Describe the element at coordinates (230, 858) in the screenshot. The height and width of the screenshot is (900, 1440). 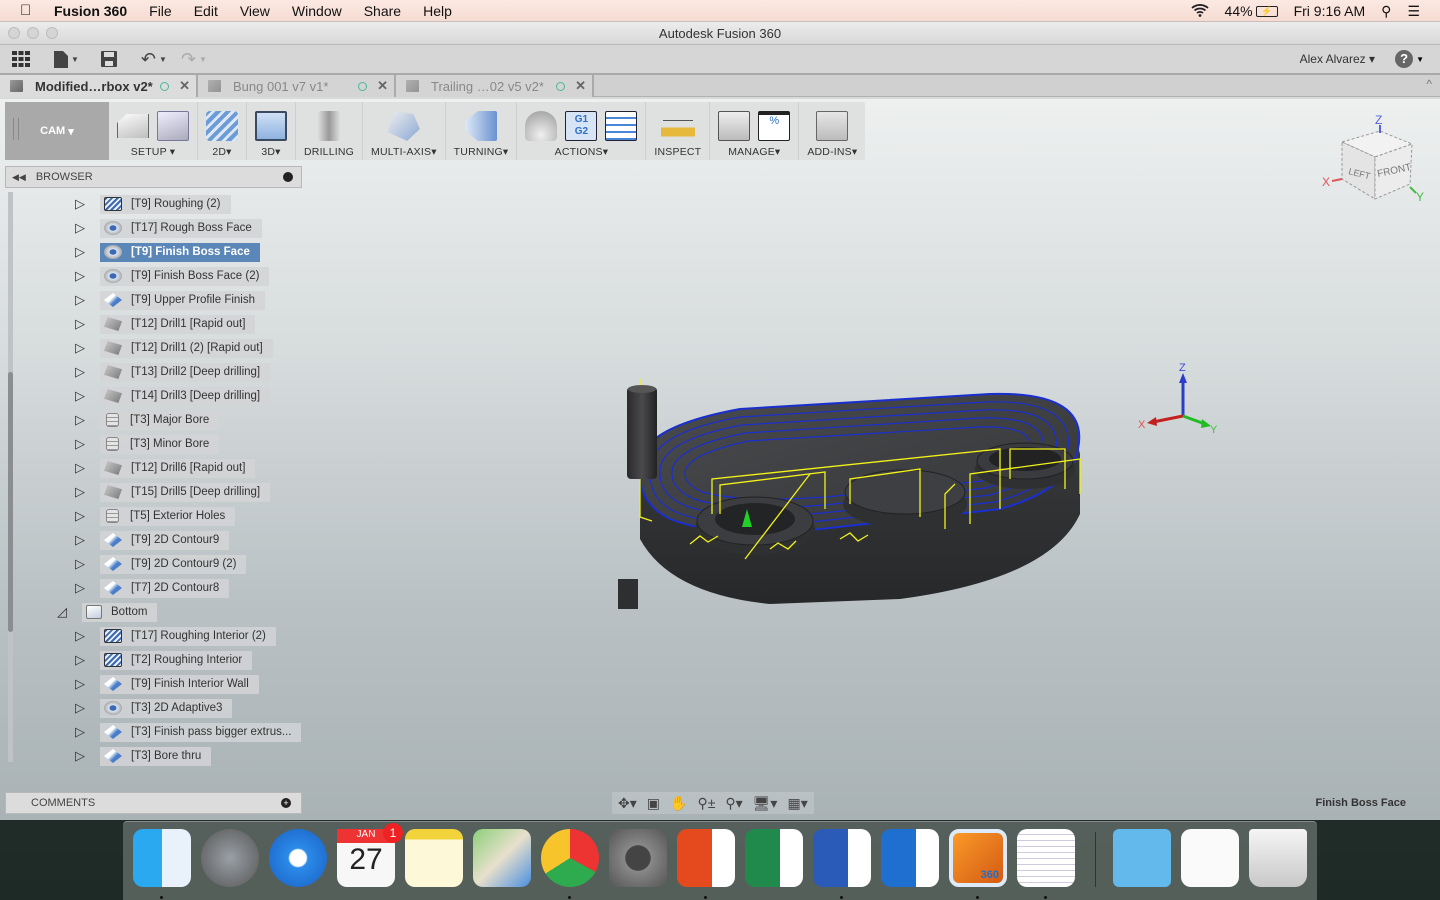
I see `dock-launchpad-icon` at that location.